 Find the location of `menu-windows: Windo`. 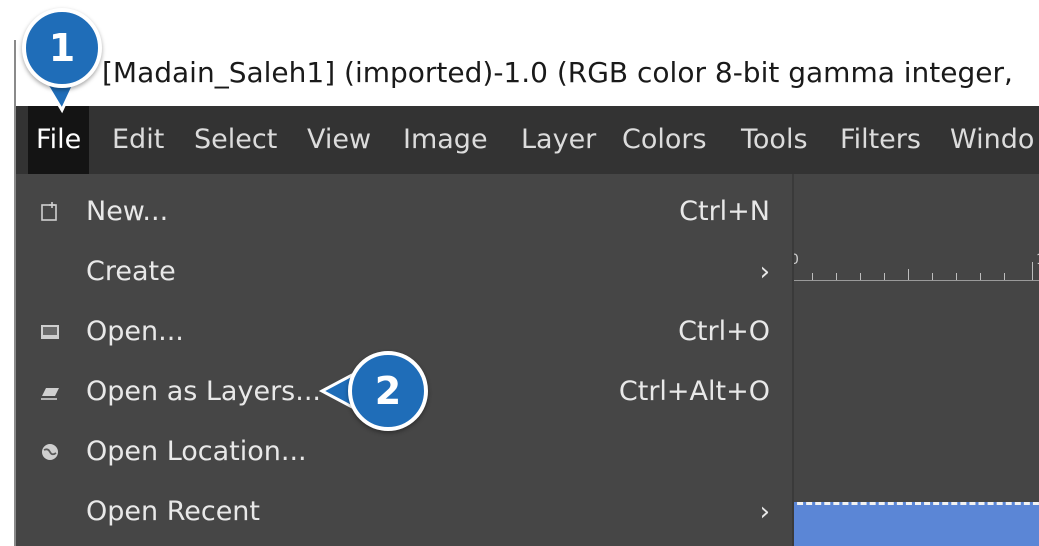

menu-windows: Windo is located at coordinates (992, 140).